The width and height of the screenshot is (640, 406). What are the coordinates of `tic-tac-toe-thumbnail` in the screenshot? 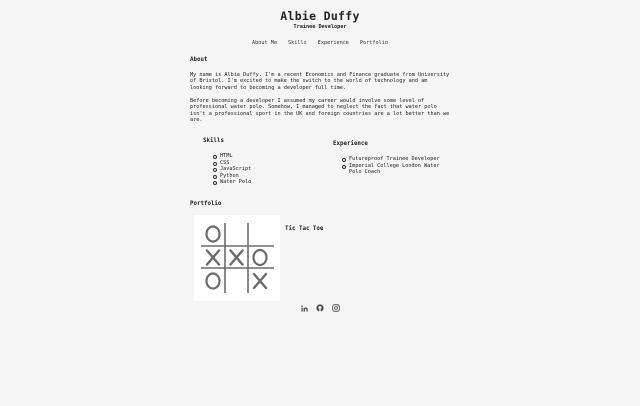 It's located at (237, 258).